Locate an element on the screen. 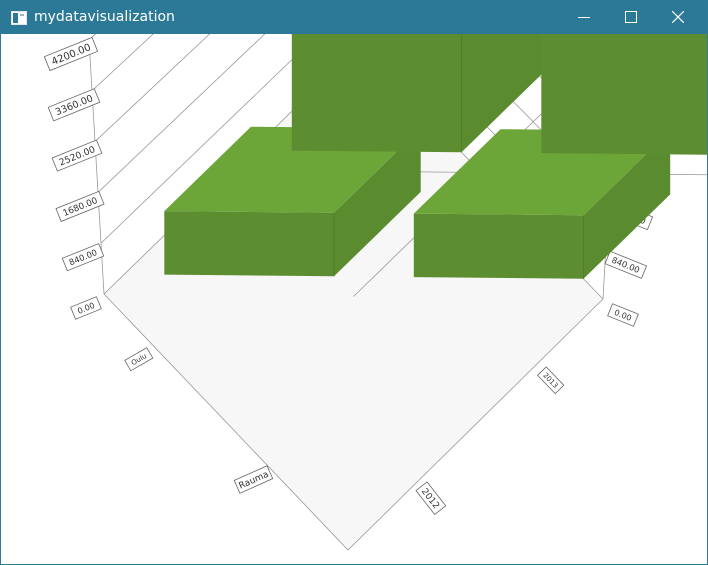  y-tick-label-right: 0.00 is located at coordinates (623, 315).